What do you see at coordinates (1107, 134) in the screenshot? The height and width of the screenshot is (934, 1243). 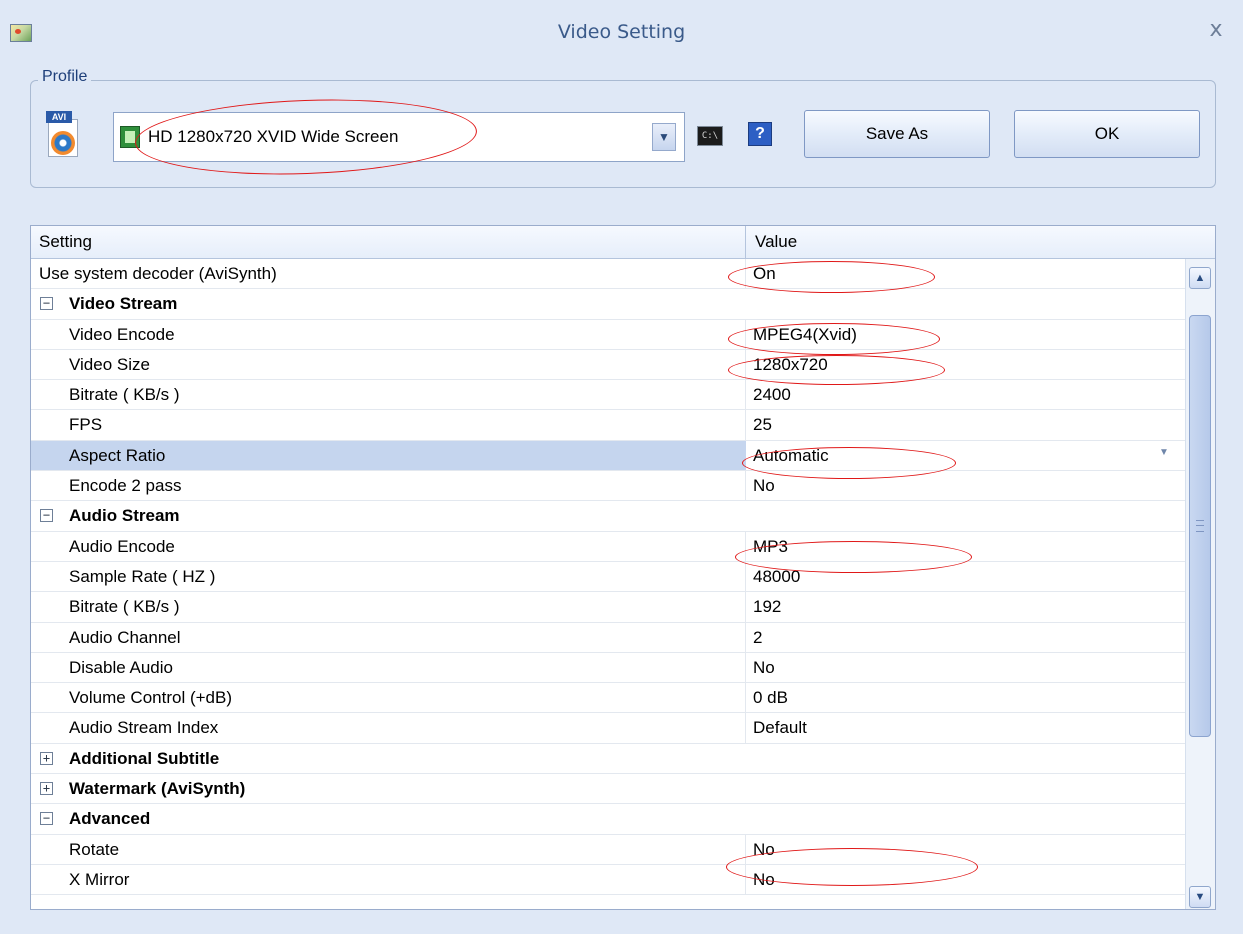 I see `ok-button: OK` at bounding box center [1107, 134].